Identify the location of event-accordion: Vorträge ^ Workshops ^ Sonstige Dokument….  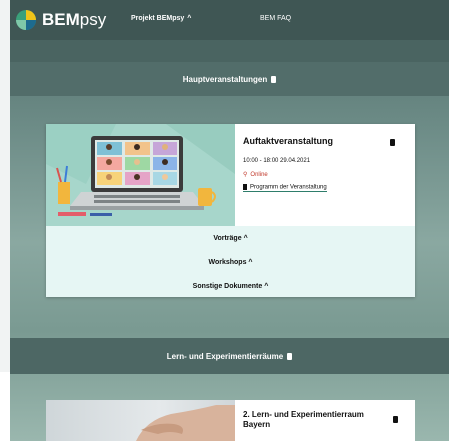
(230, 261).